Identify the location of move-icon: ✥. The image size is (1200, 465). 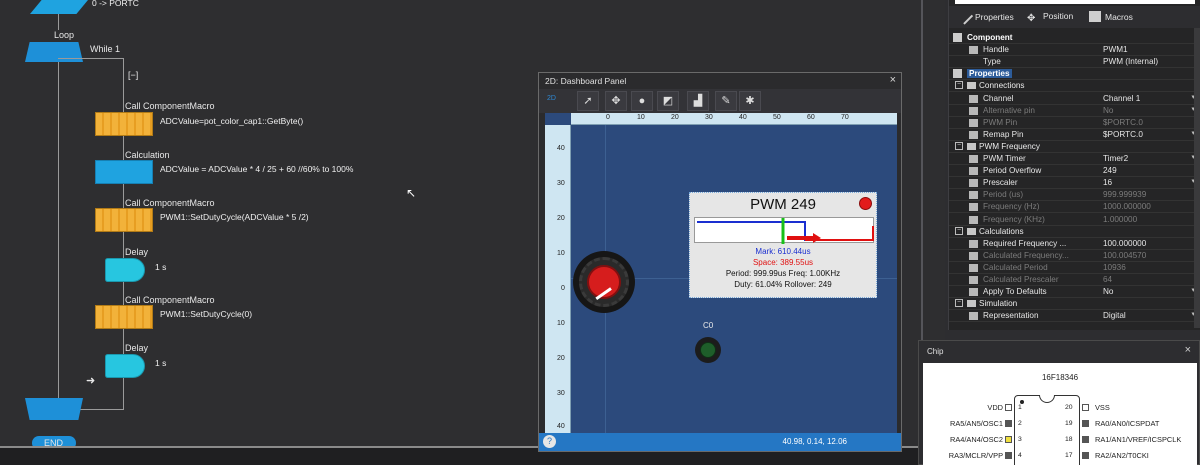
(616, 101).